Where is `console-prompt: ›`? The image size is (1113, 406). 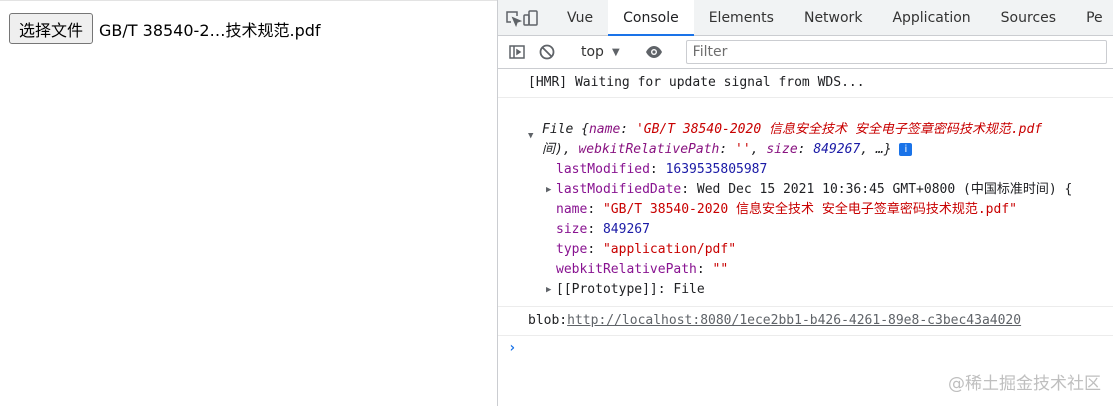
console-prompt: › is located at coordinates (805, 346).